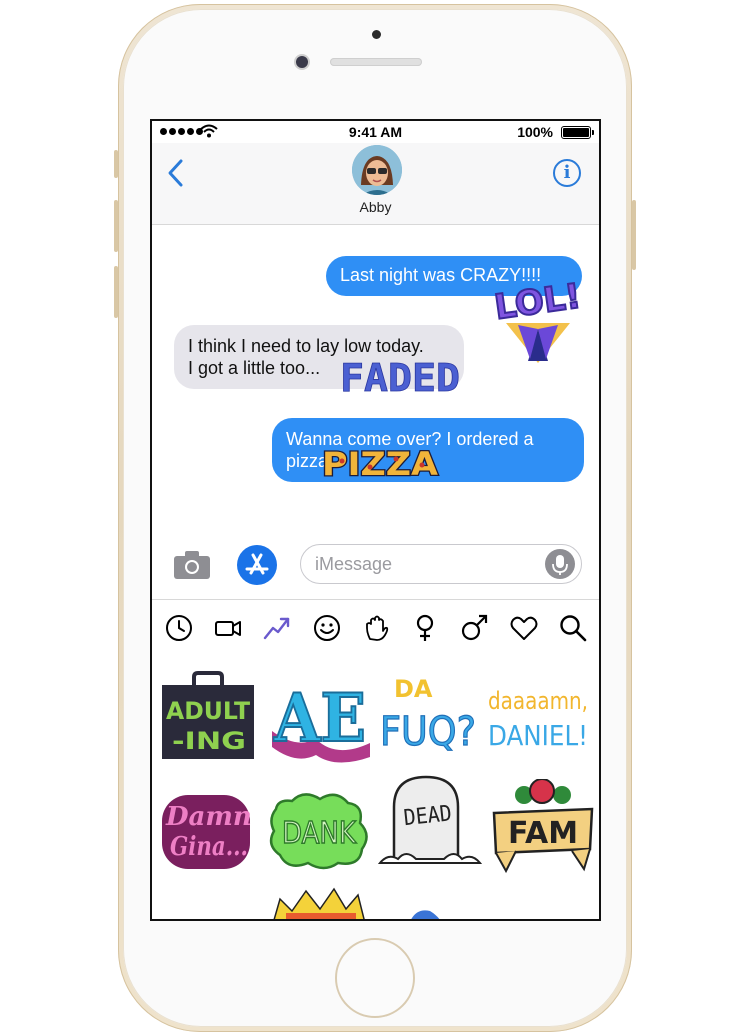 The width and height of the screenshot is (750, 1036). What do you see at coordinates (535, 132) in the screenshot?
I see `battery-percent: 100%` at bounding box center [535, 132].